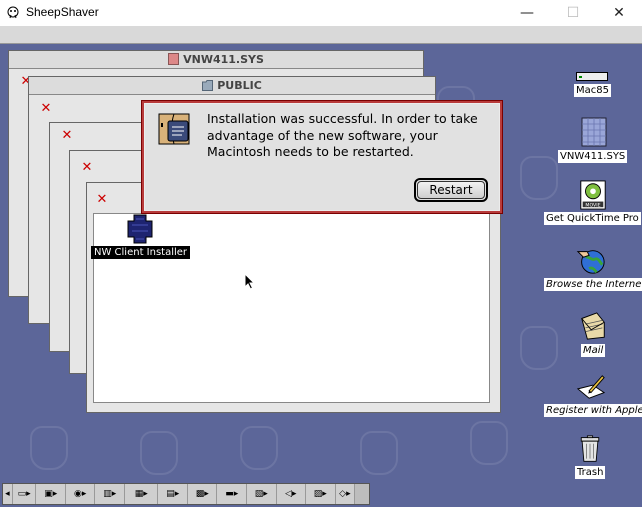 This screenshot has height=507, width=642. I want to click on mail-icon, so click(593, 326).